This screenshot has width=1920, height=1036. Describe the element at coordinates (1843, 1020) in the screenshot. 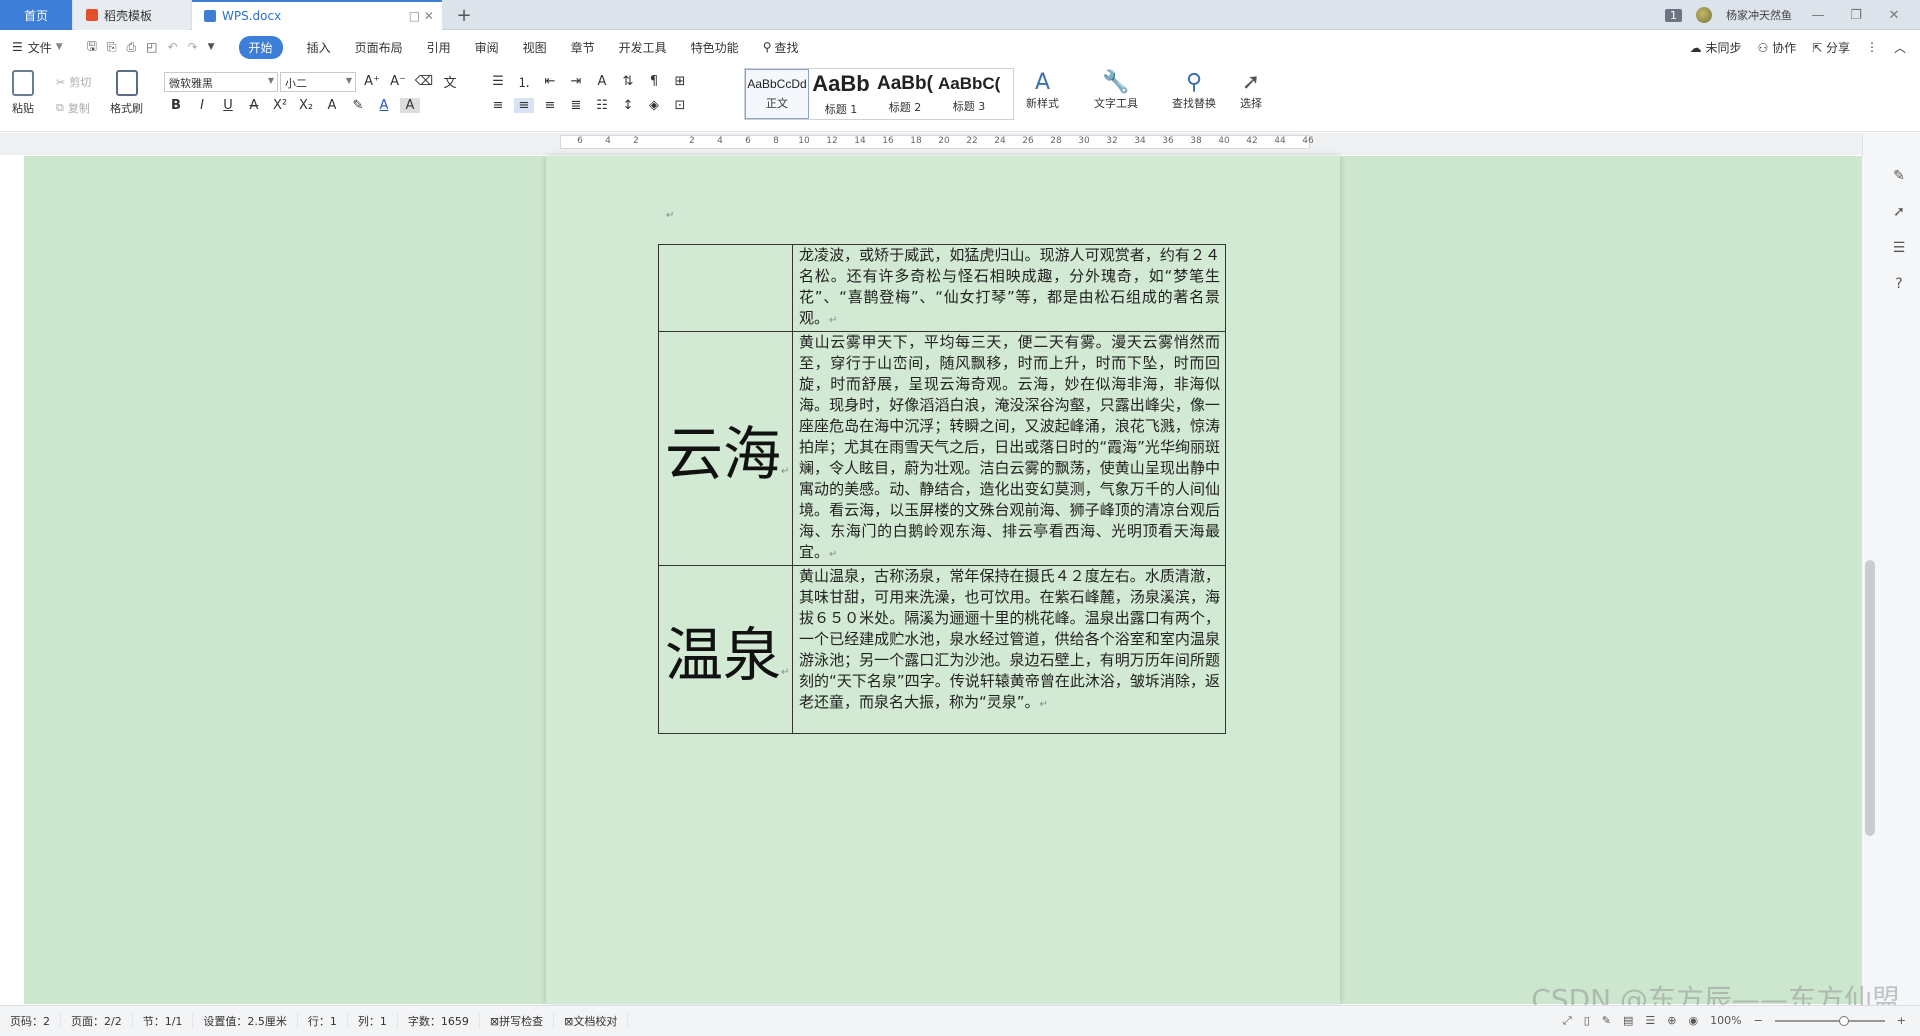

I see `zoom-slider-handle` at that location.